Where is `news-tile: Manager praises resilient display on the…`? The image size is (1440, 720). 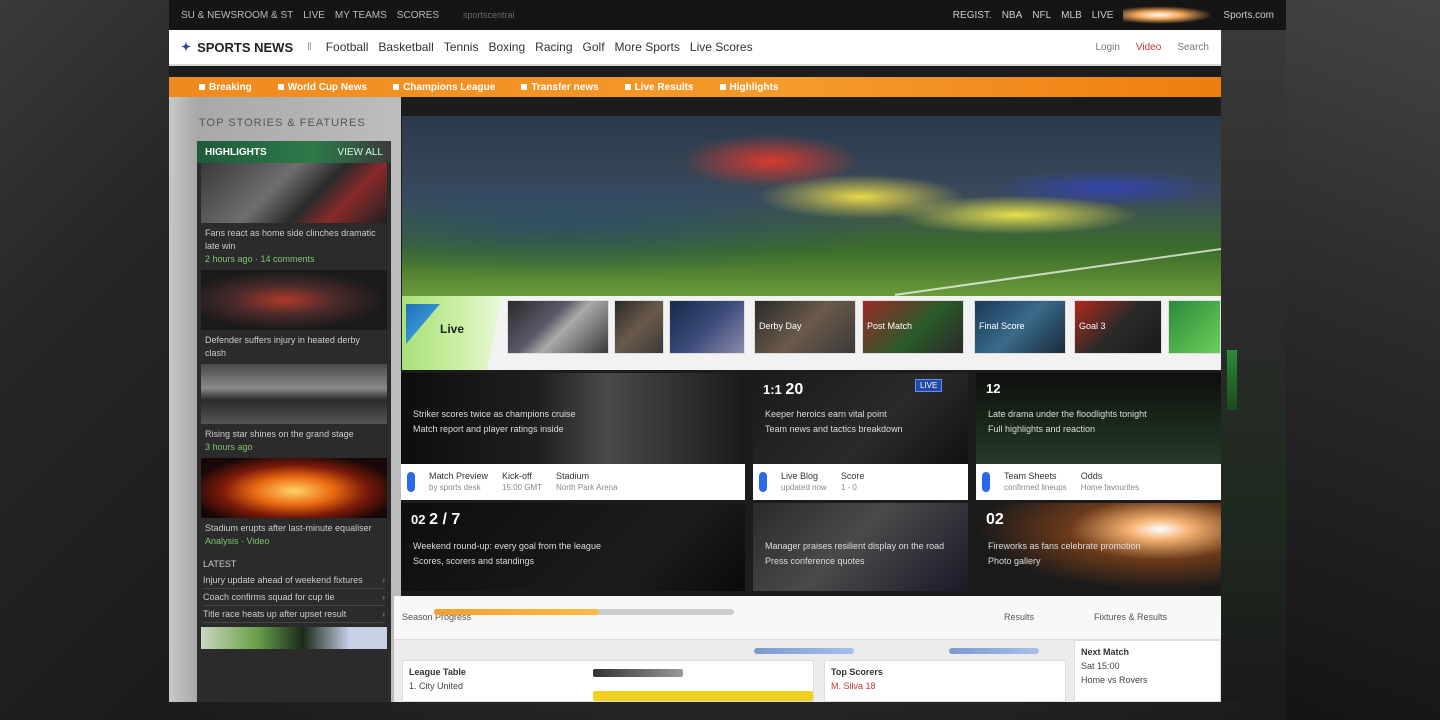 news-tile: Manager praises resilient display on the… is located at coordinates (860, 547).